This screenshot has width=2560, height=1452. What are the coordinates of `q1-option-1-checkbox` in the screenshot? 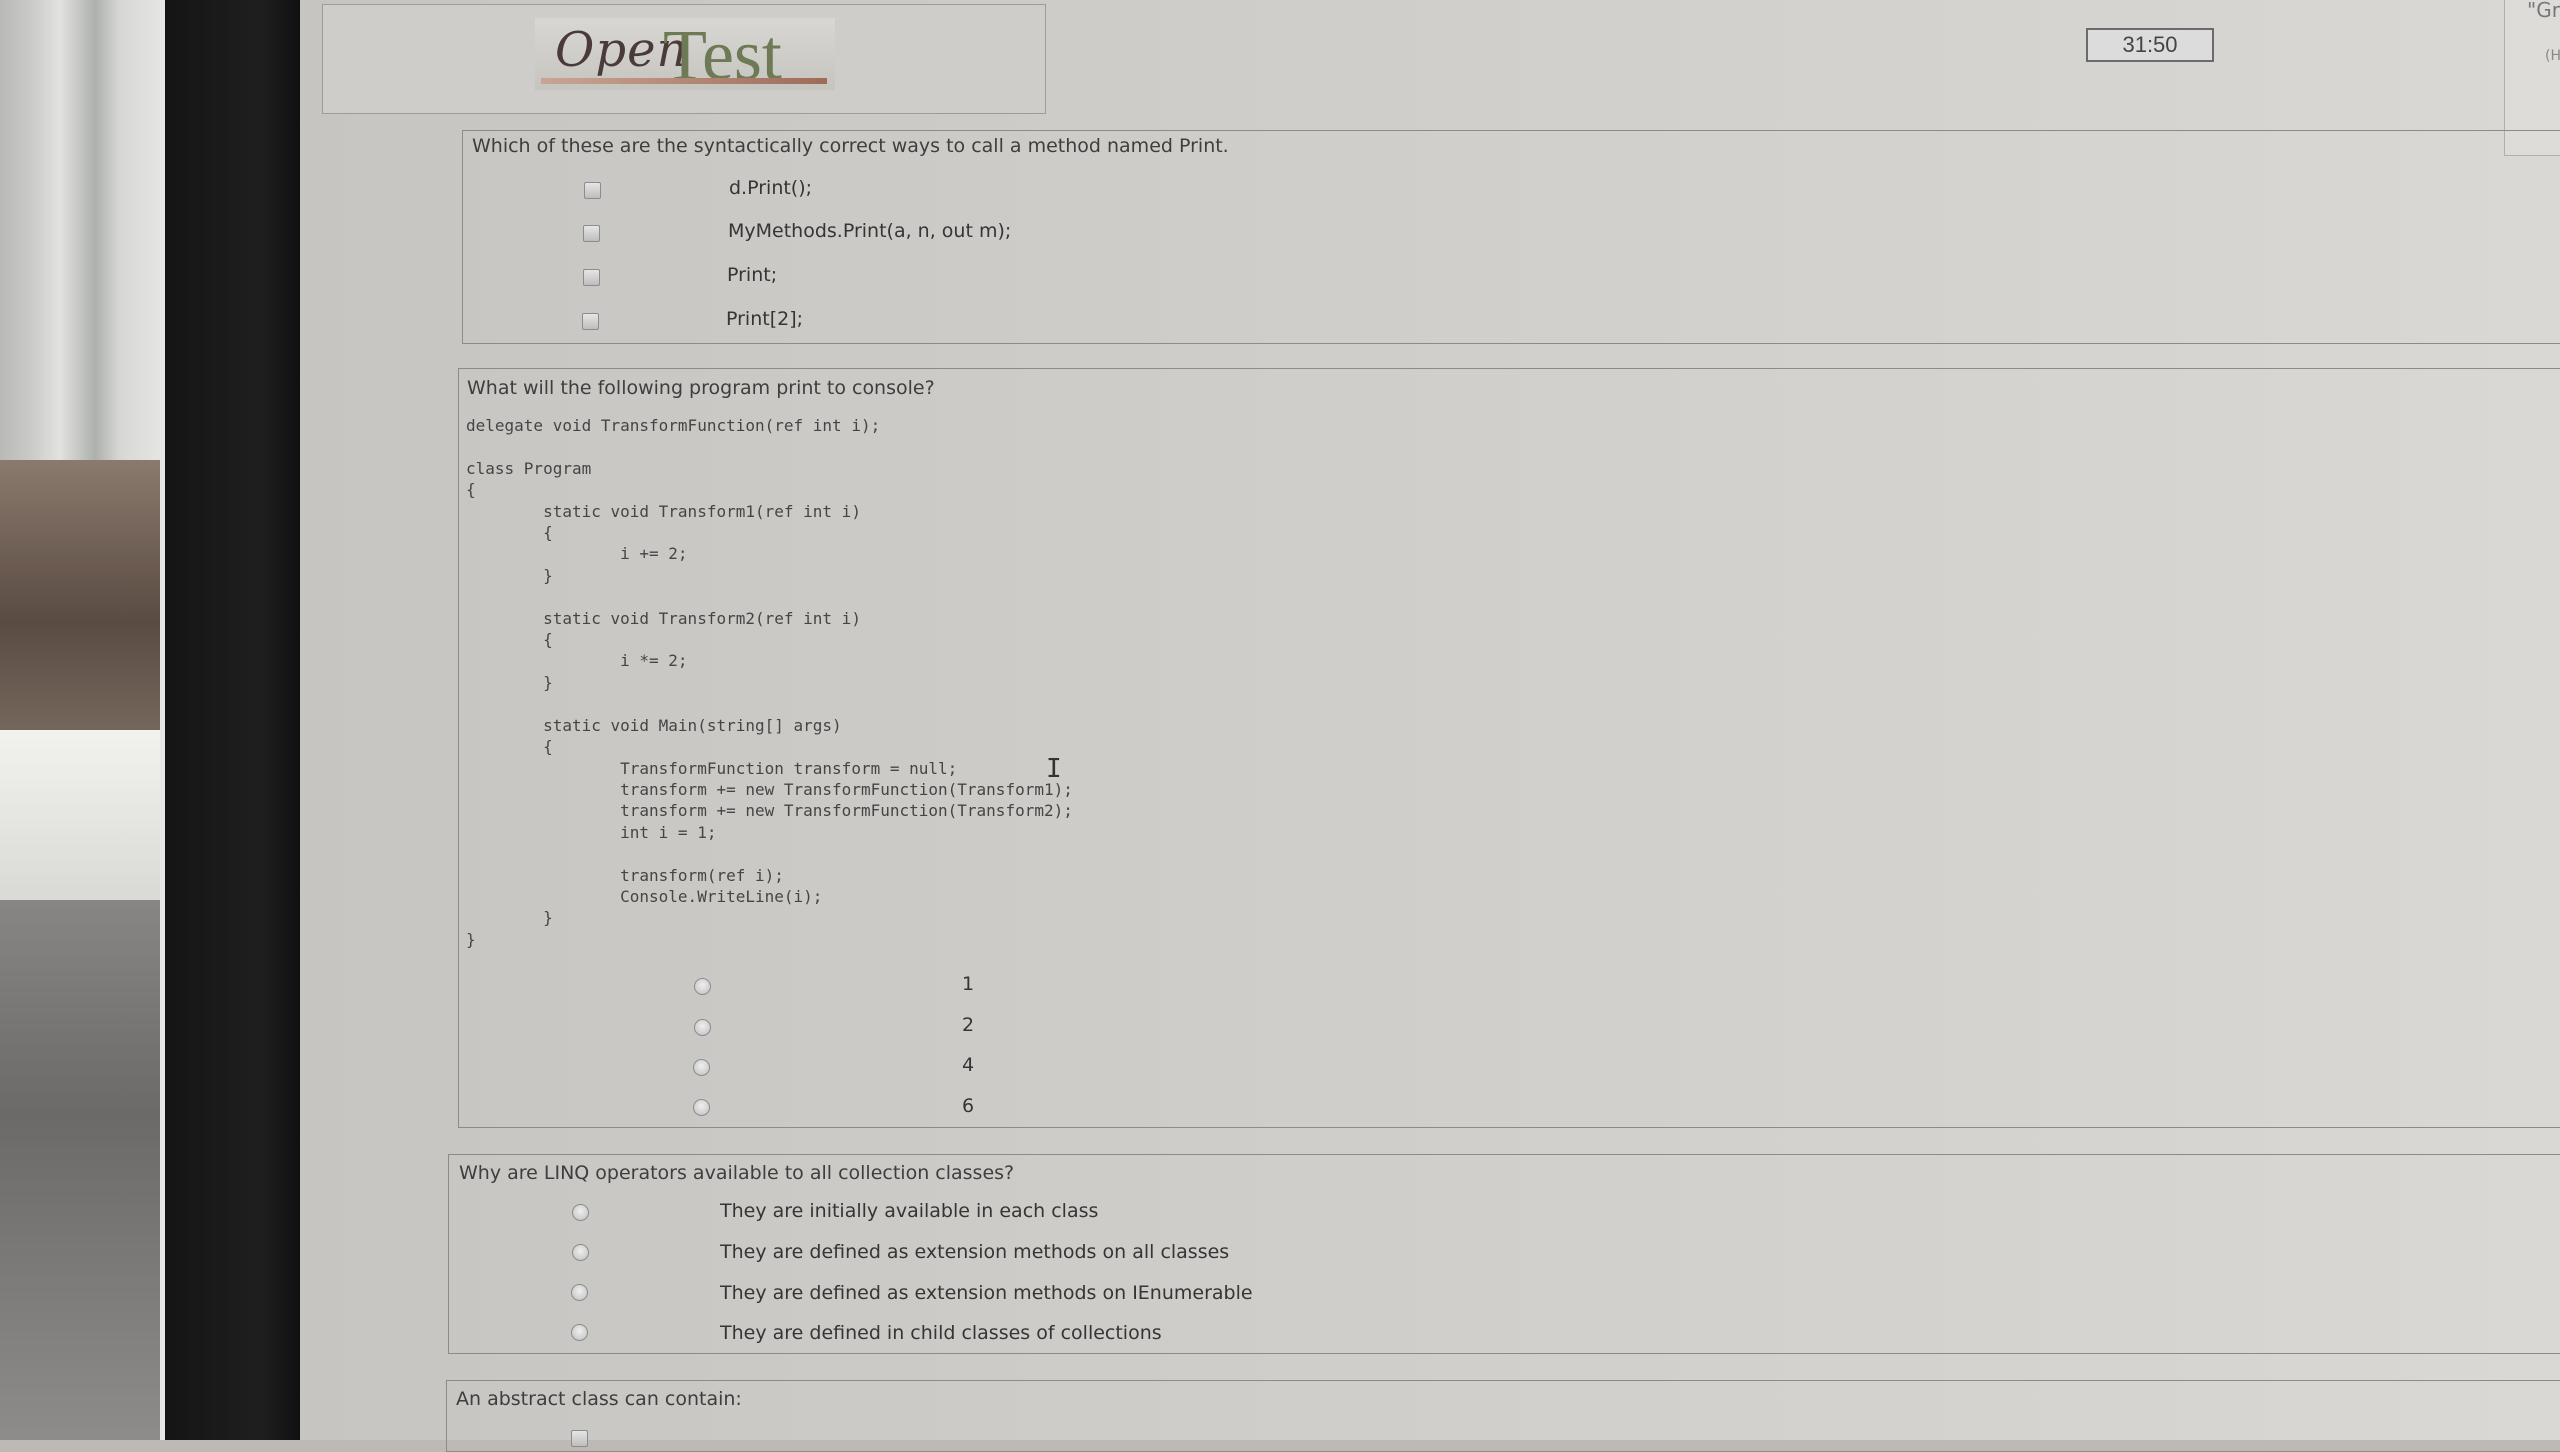 It's located at (592, 190).